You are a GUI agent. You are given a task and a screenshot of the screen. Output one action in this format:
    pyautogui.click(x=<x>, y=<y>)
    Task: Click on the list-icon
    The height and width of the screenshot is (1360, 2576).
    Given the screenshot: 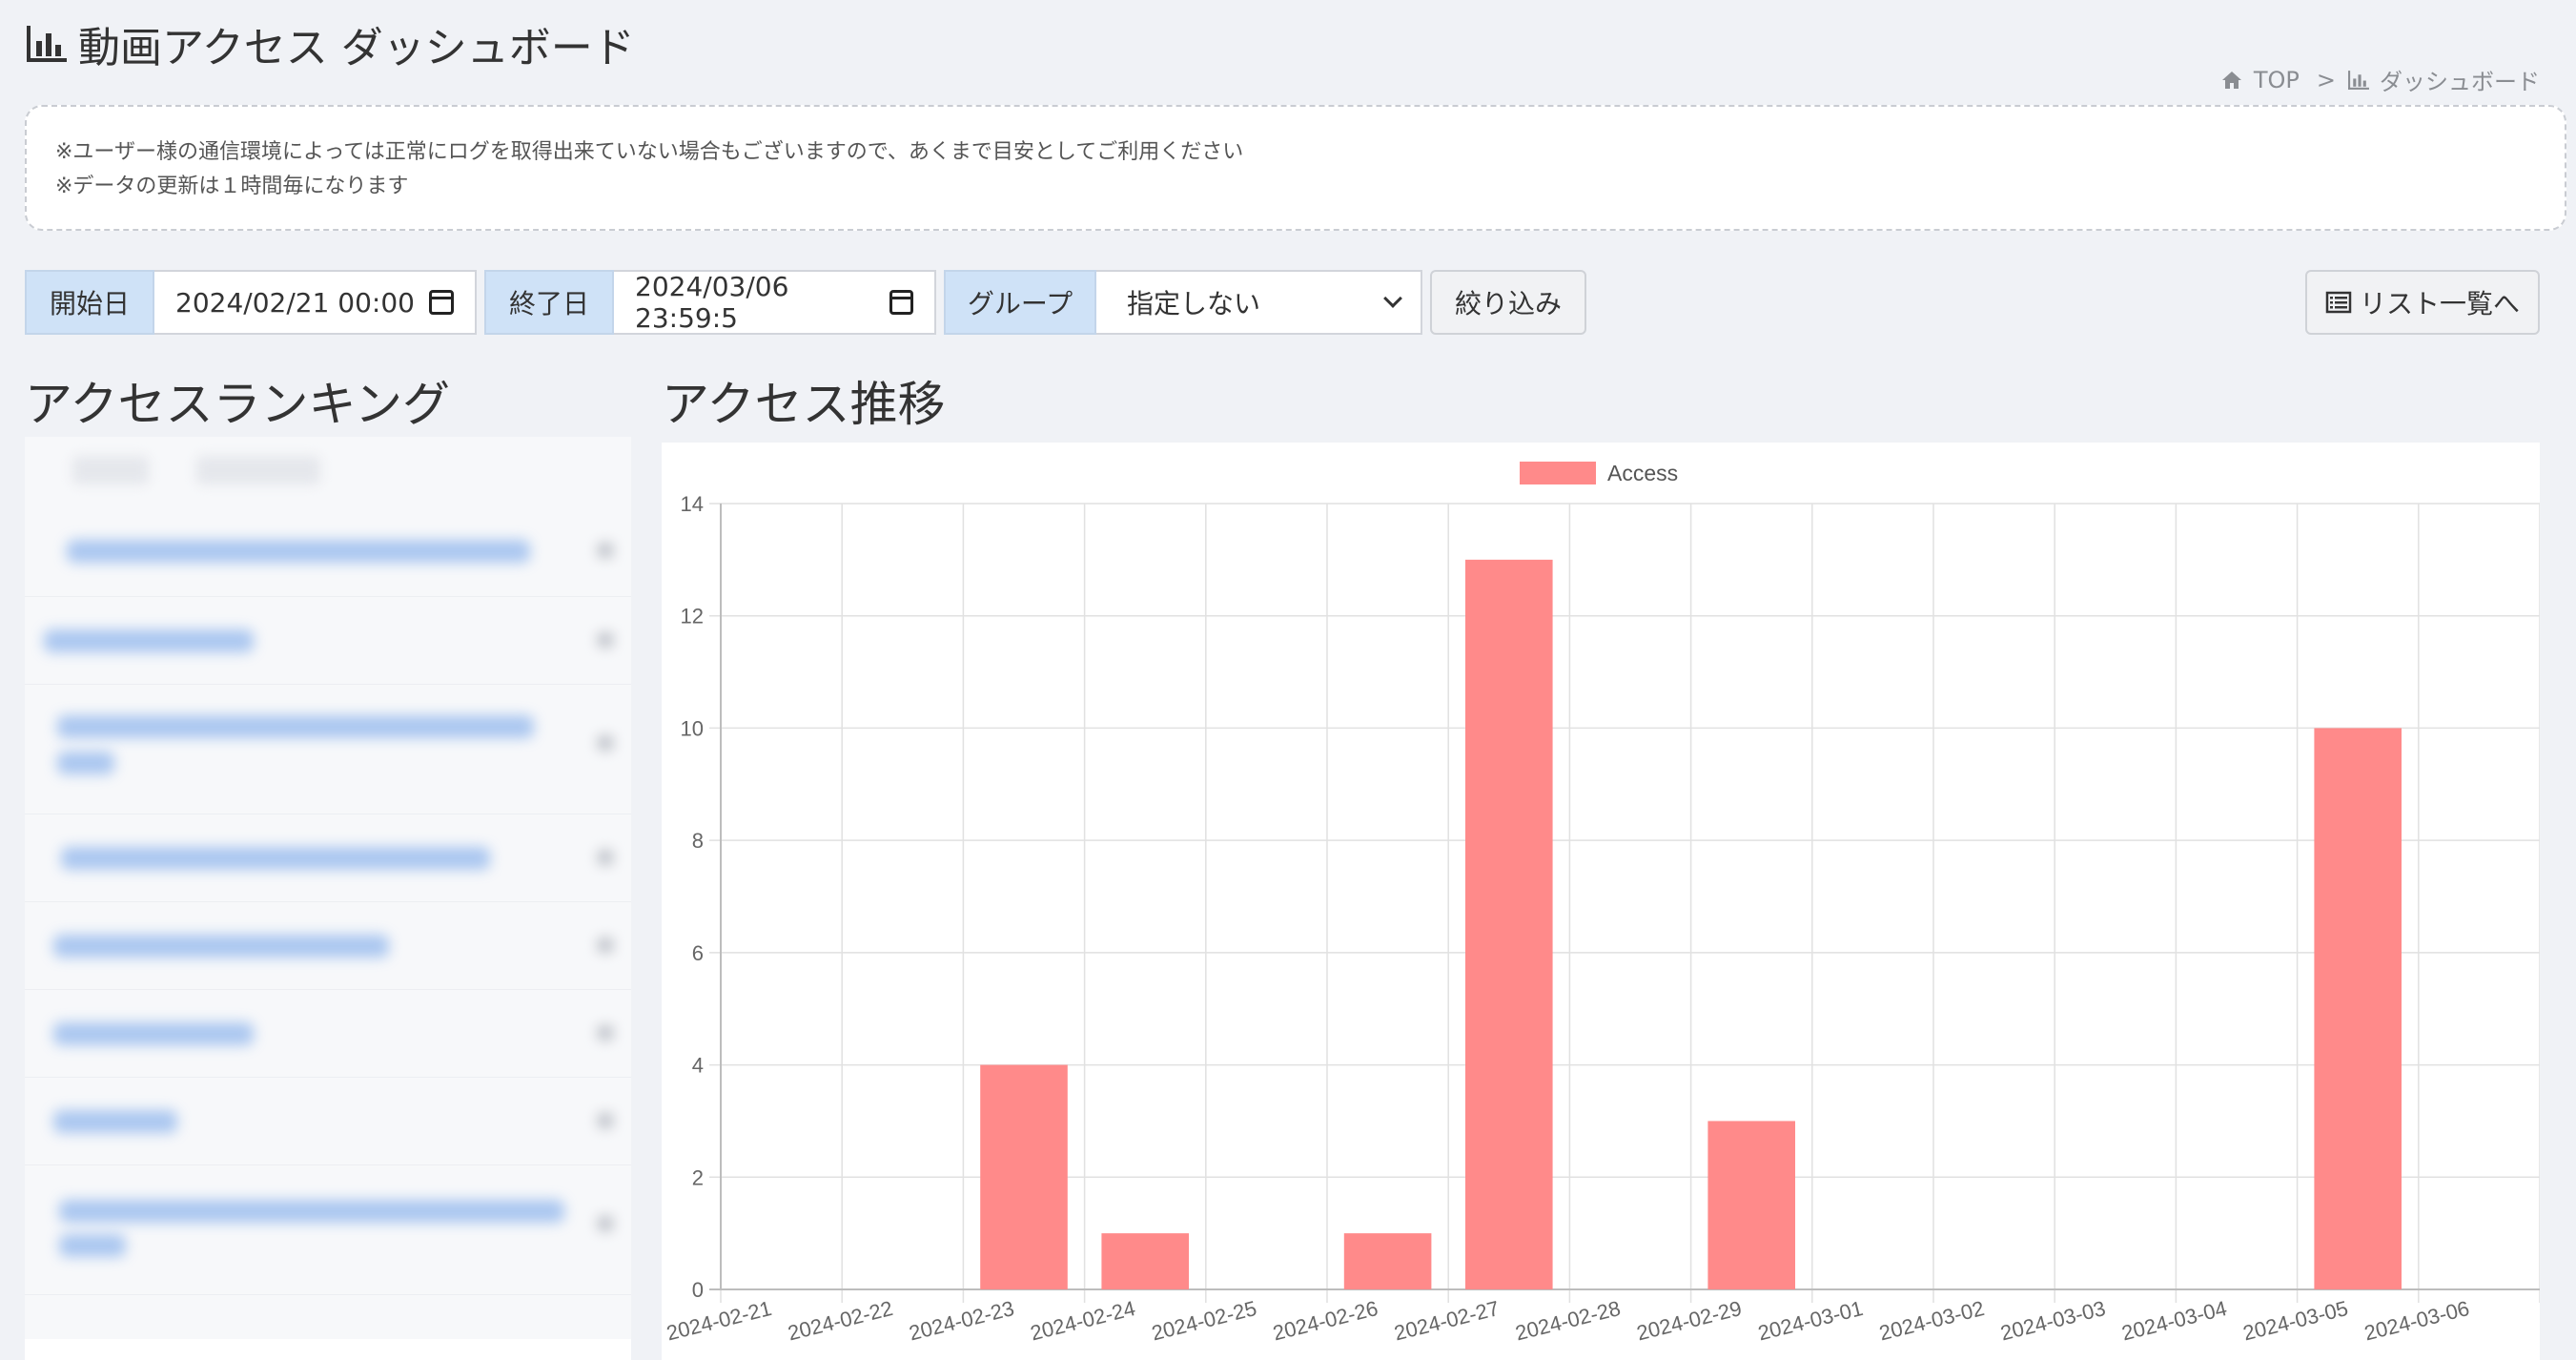 What is the action you would take?
    pyautogui.click(x=2339, y=302)
    